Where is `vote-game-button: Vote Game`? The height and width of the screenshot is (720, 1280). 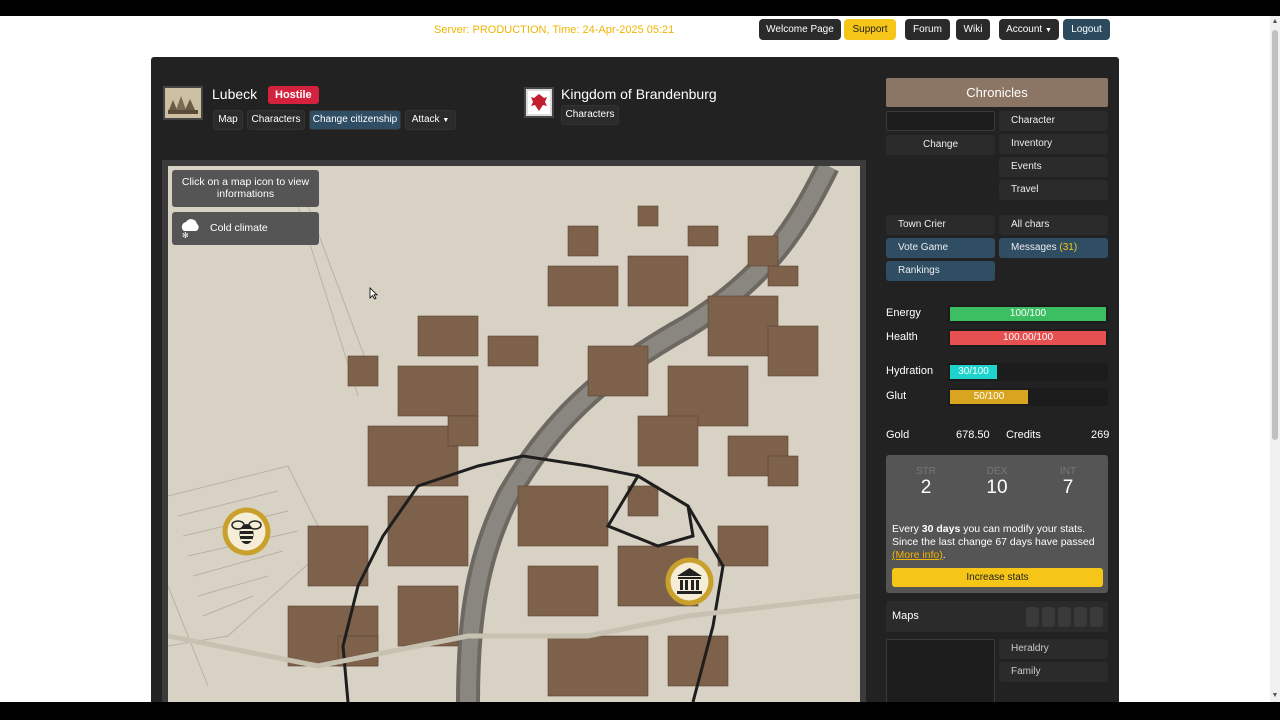
vote-game-button: Vote Game is located at coordinates (940, 248).